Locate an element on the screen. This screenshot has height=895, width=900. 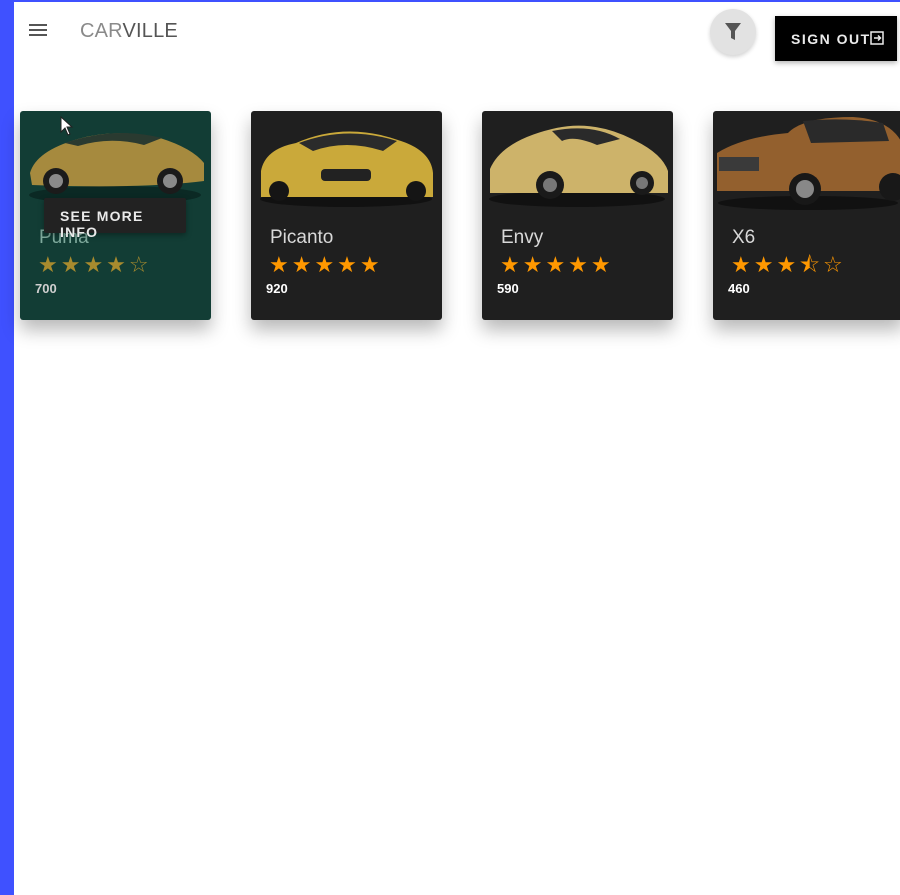
car-price: 920 is located at coordinates (277, 288).